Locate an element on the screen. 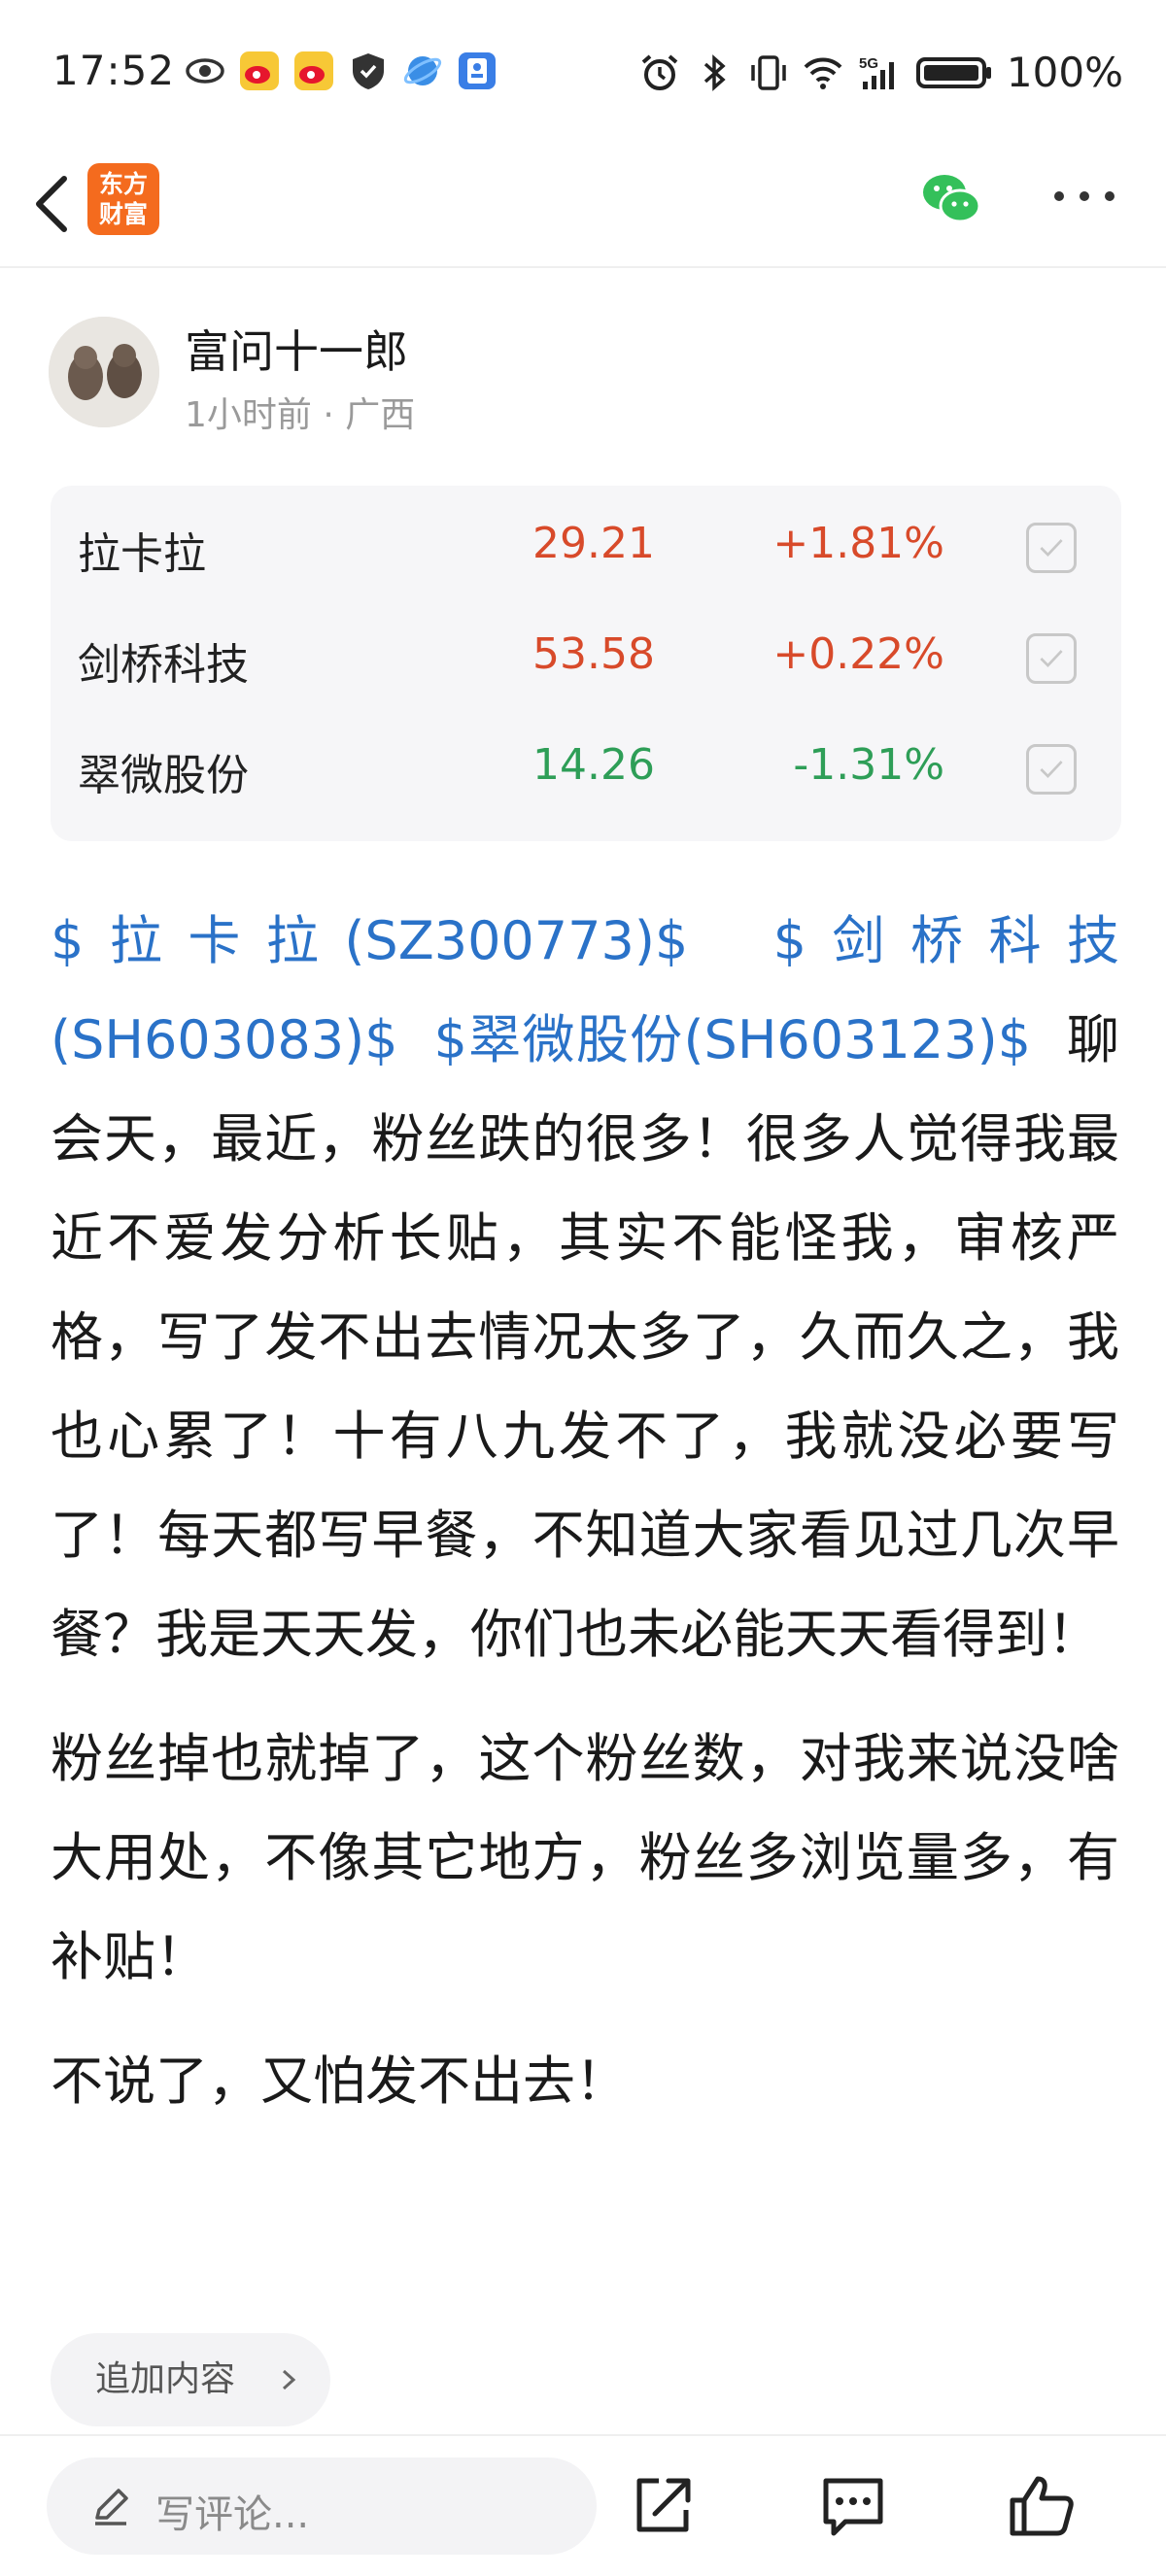 The width and height of the screenshot is (1166, 2576). bluetooth-icon is located at coordinates (714, 72).